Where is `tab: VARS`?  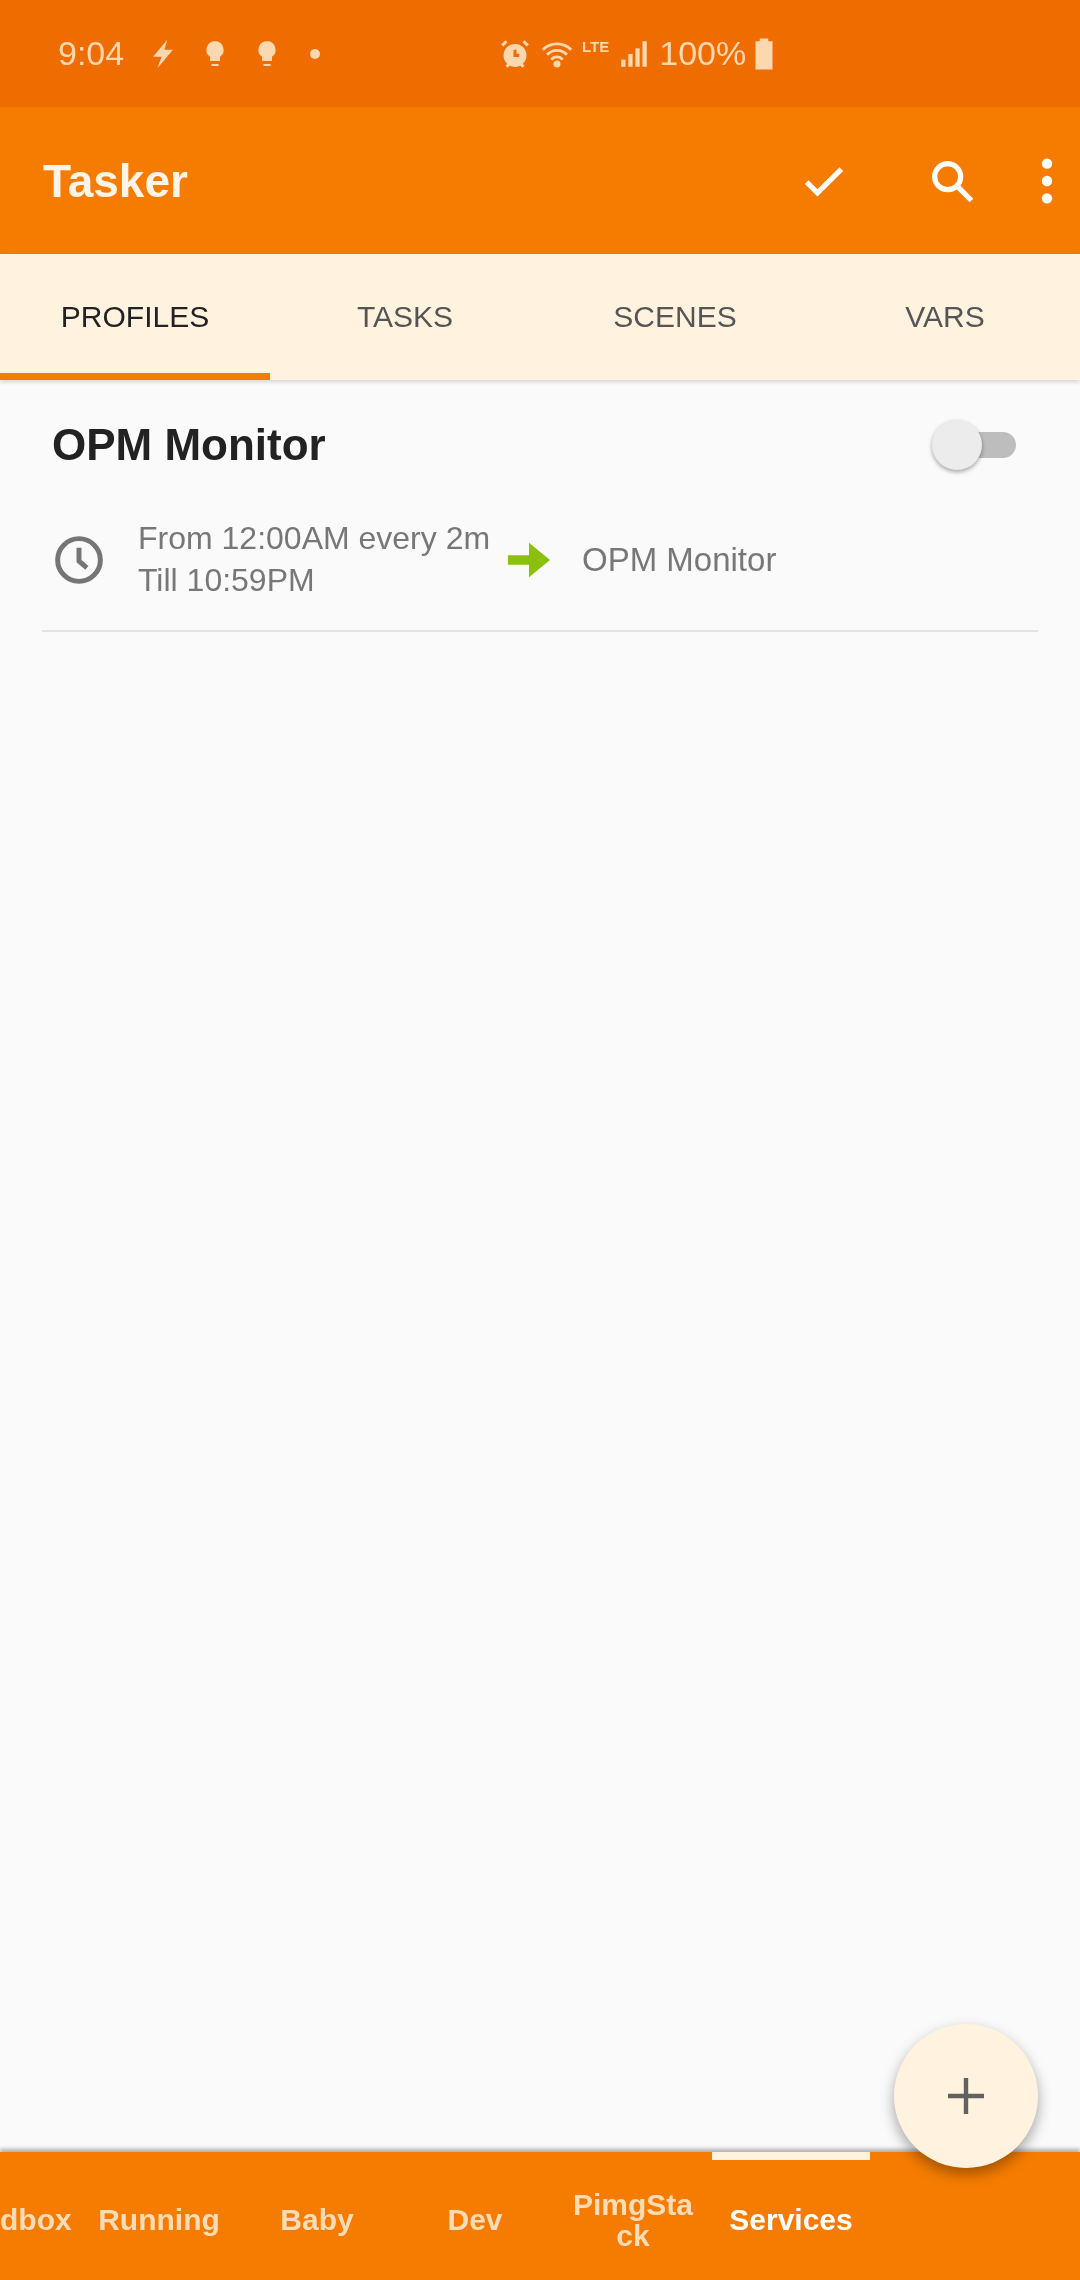
tab: VARS is located at coordinates (945, 317).